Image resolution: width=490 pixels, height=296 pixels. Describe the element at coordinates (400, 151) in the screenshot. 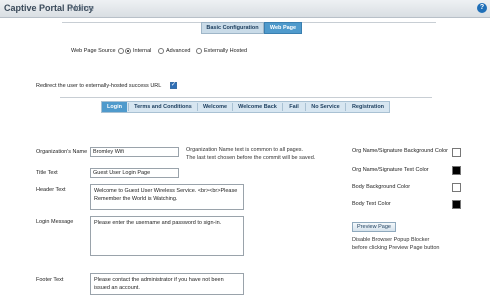

I see `org-bg-color-label: Org Name/Signature Background Color` at that location.